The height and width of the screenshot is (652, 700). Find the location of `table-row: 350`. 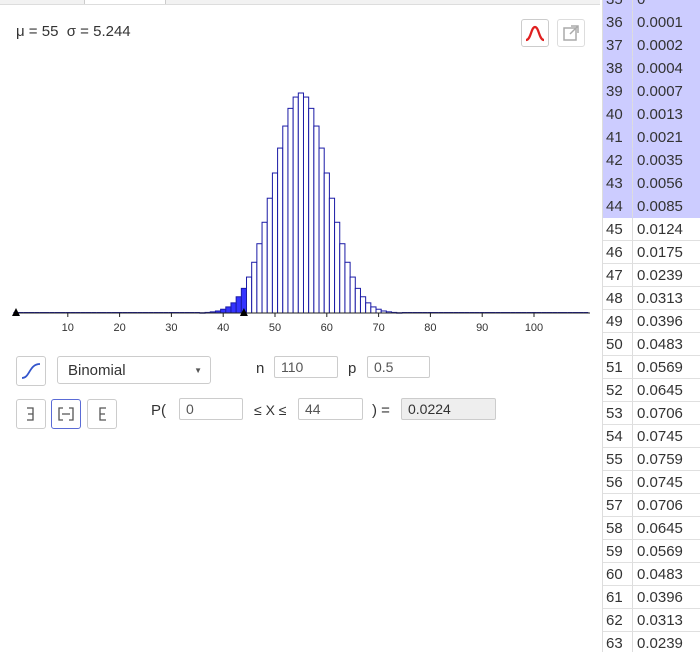

table-row: 350 is located at coordinates (651, 5).